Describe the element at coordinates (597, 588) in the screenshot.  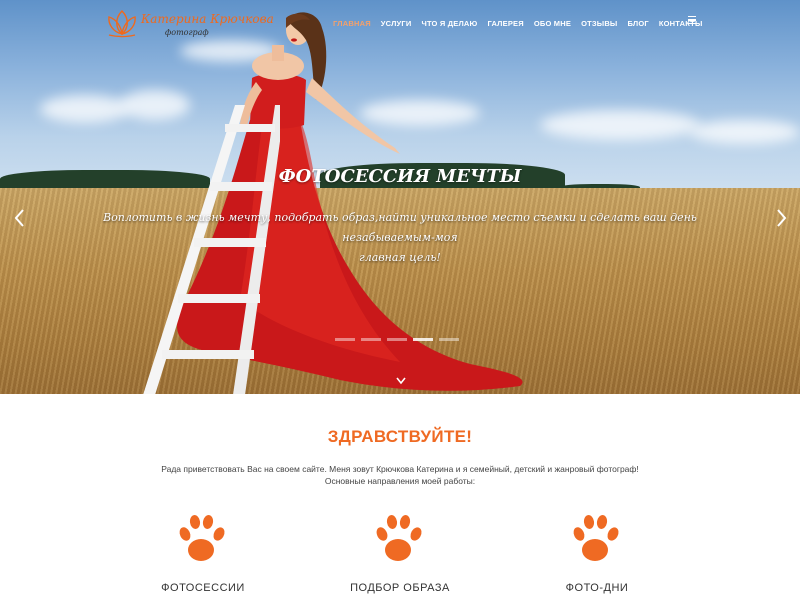
I see `feature-label: ФОТО-ДНИ` at that location.